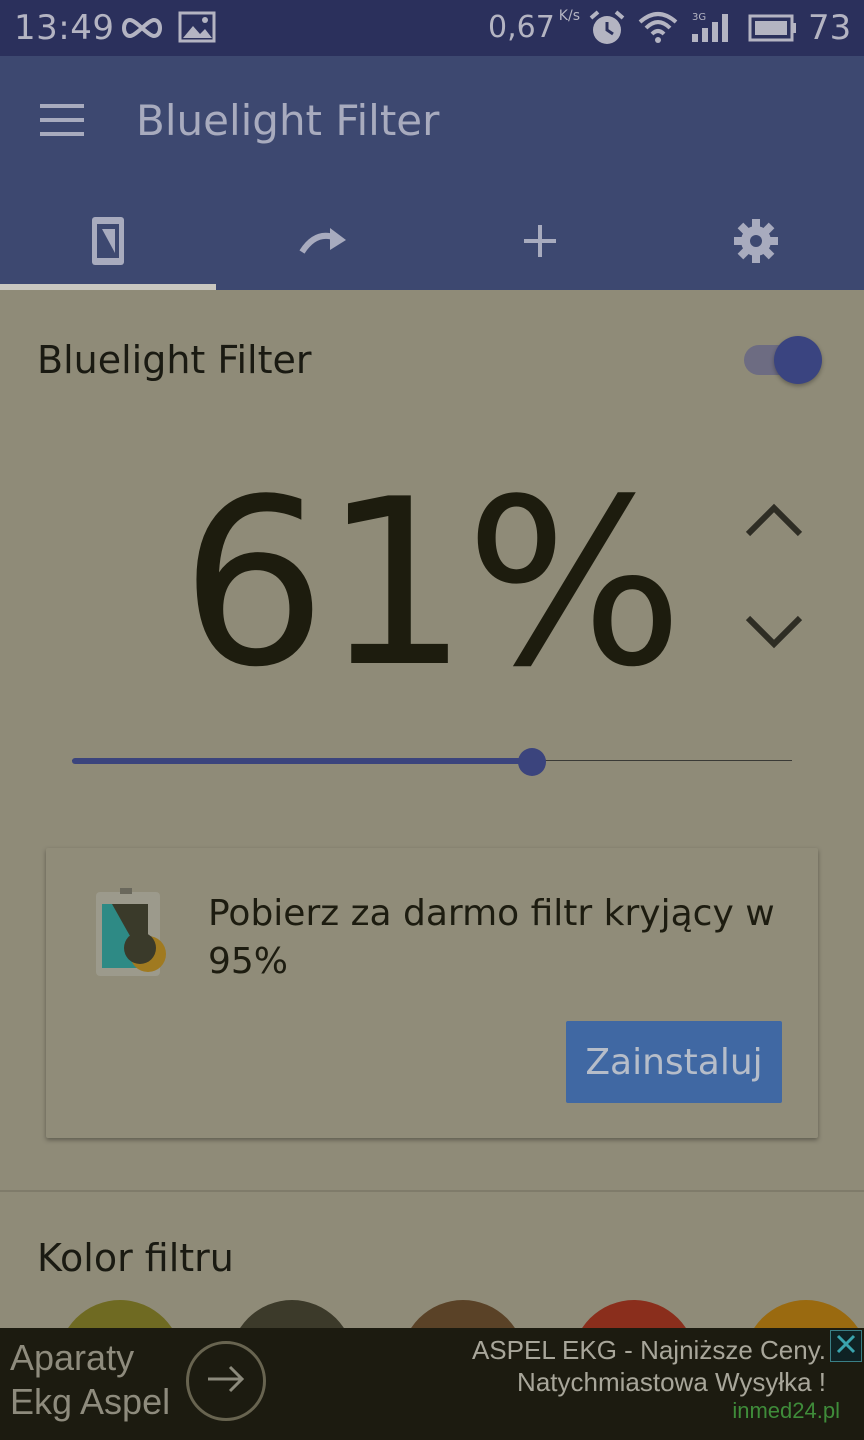 The image size is (864, 1440). Describe the element at coordinates (135, 1258) in the screenshot. I see `color-section-title: Kolor filtru` at that location.